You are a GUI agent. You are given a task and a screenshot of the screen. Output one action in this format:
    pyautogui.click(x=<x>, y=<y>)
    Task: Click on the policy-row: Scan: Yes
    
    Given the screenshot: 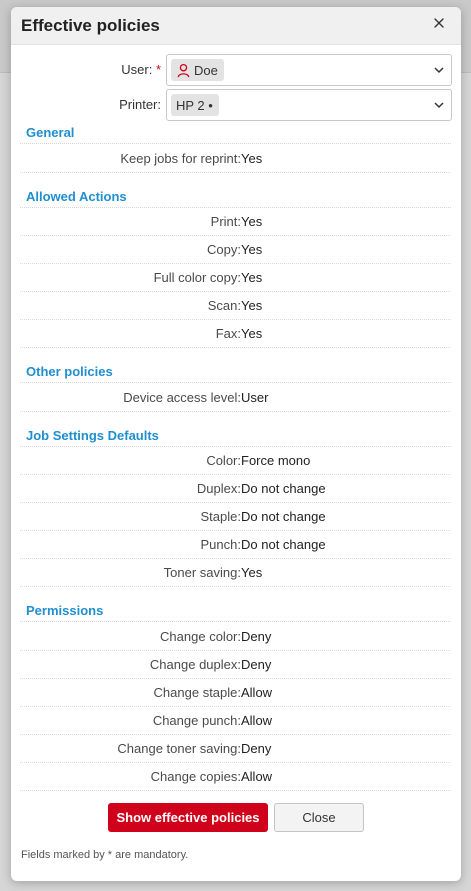 What is the action you would take?
    pyautogui.click(x=235, y=305)
    